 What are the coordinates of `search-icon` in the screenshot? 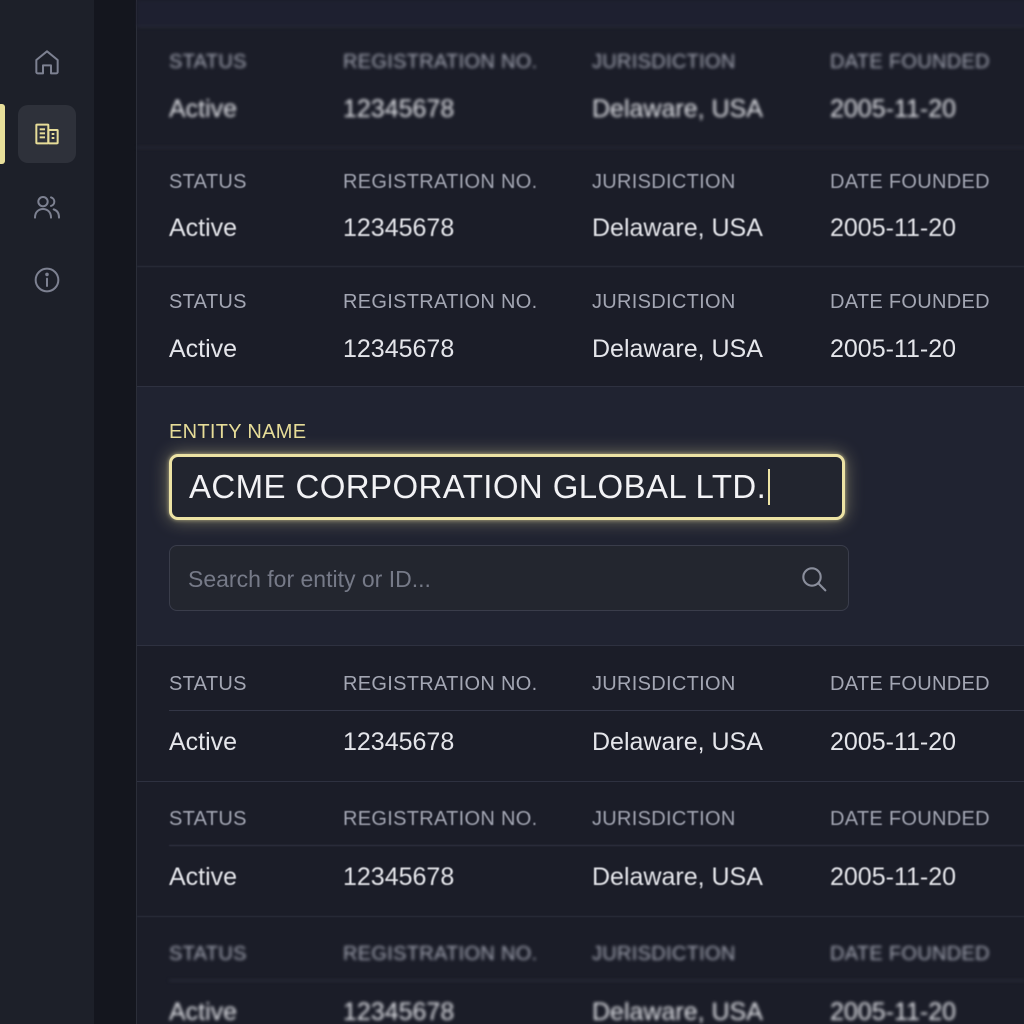 It's located at (814, 579).